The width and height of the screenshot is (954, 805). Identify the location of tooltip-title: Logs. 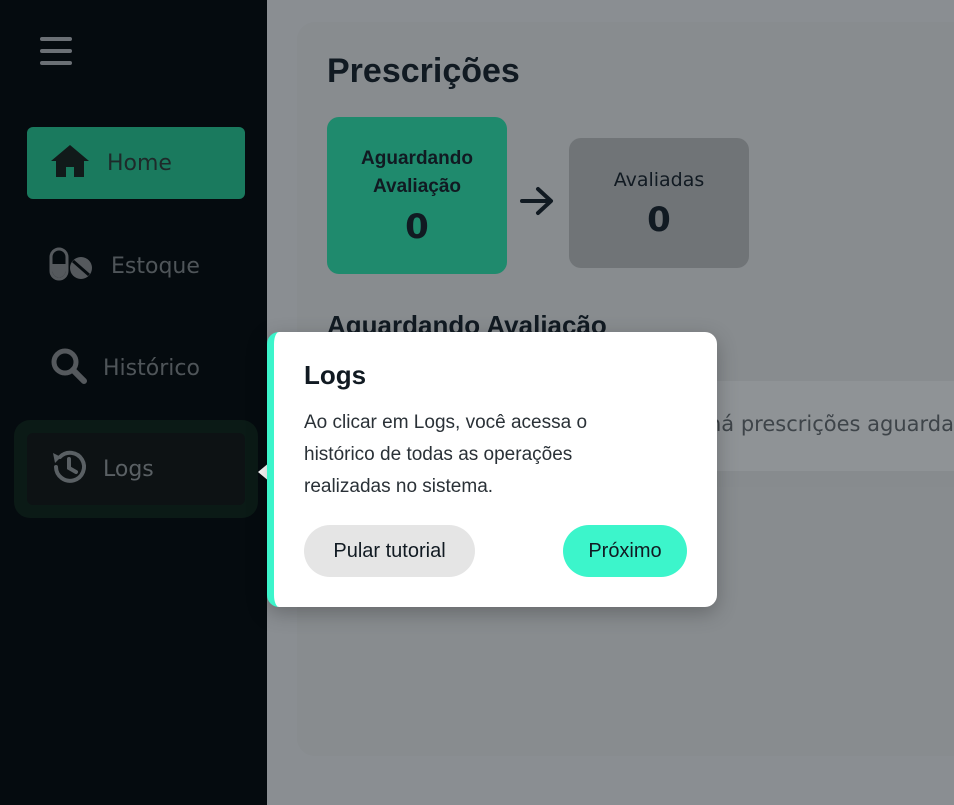
(335, 375).